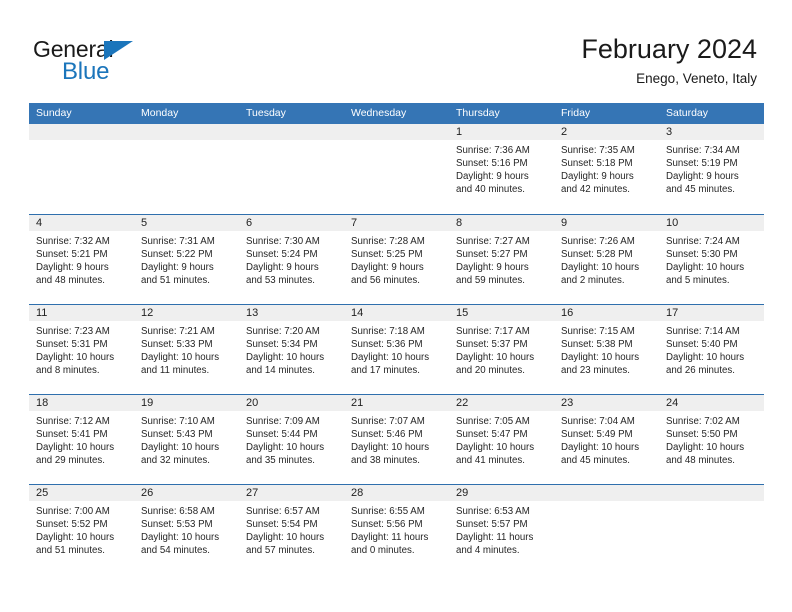 The image size is (792, 612). Describe the element at coordinates (72, 344) in the screenshot. I see `sunset-text: Sunset: 5:31 PM` at that location.